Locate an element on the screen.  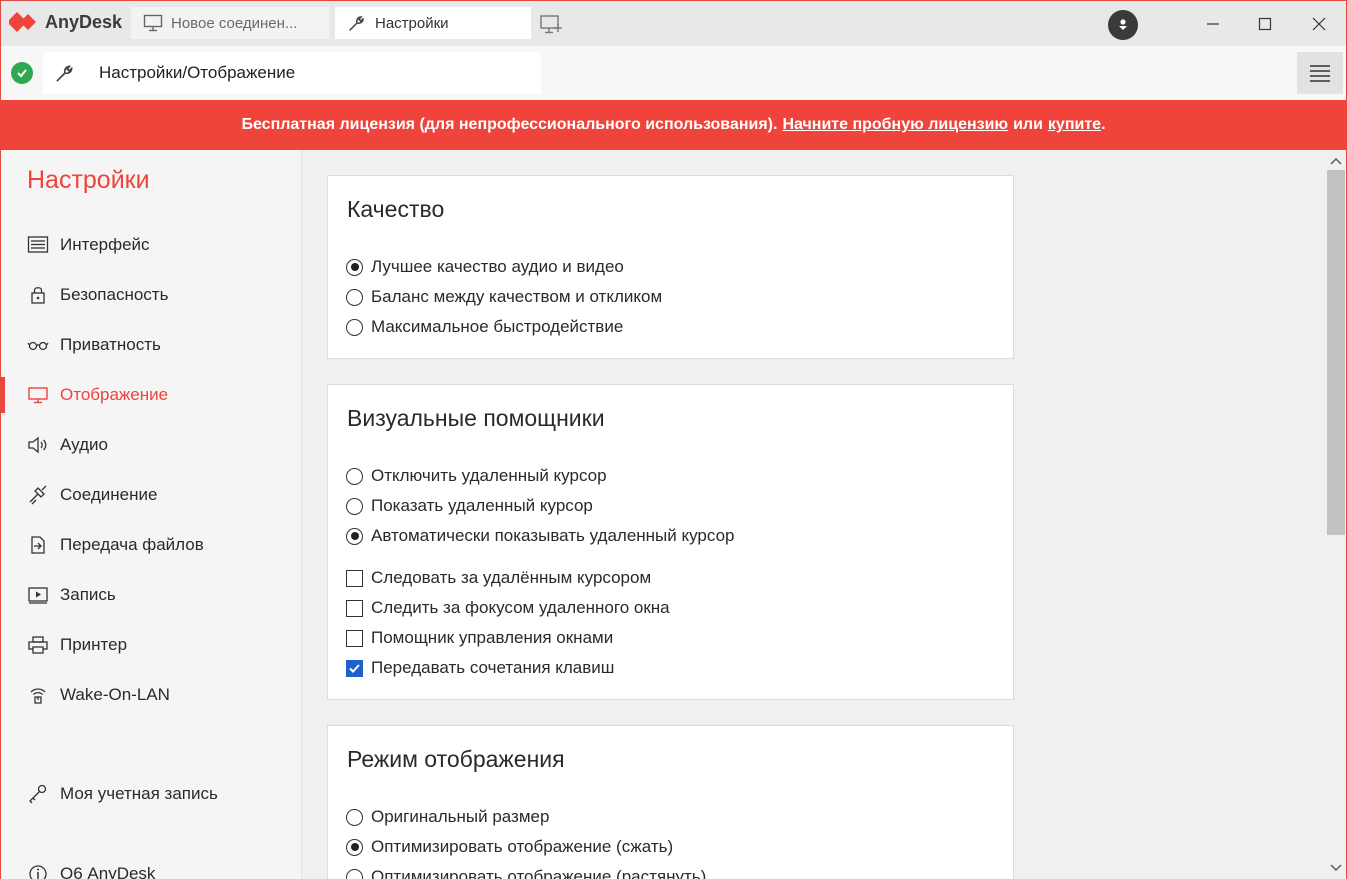
close-button is located at coordinates (1319, 24).